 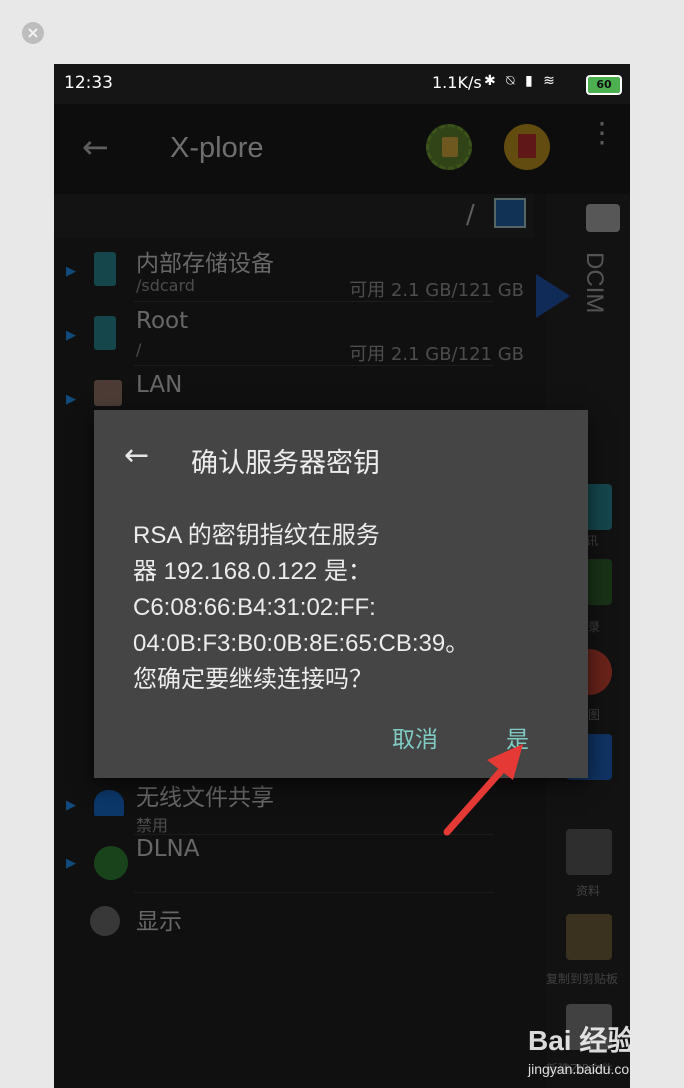 I want to click on dialog-back-icon: ←, so click(x=136, y=455).